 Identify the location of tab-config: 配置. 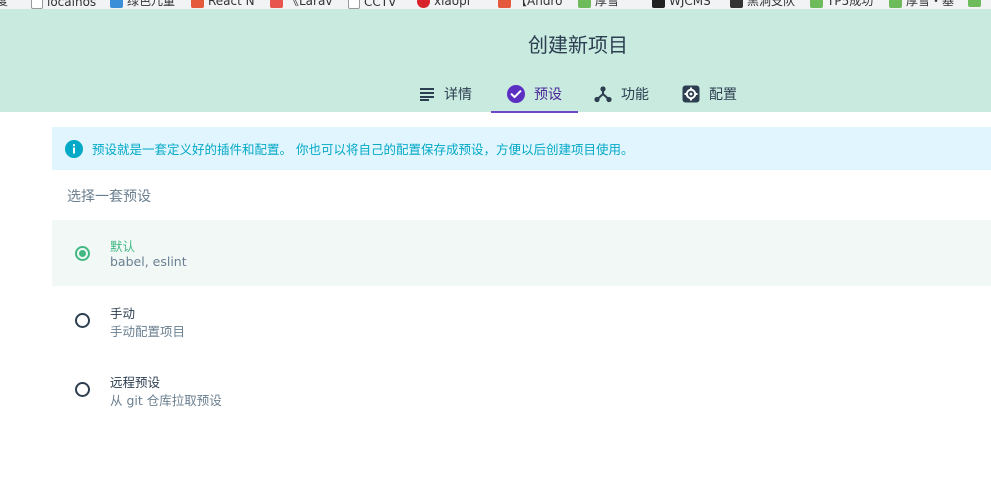
(709, 93).